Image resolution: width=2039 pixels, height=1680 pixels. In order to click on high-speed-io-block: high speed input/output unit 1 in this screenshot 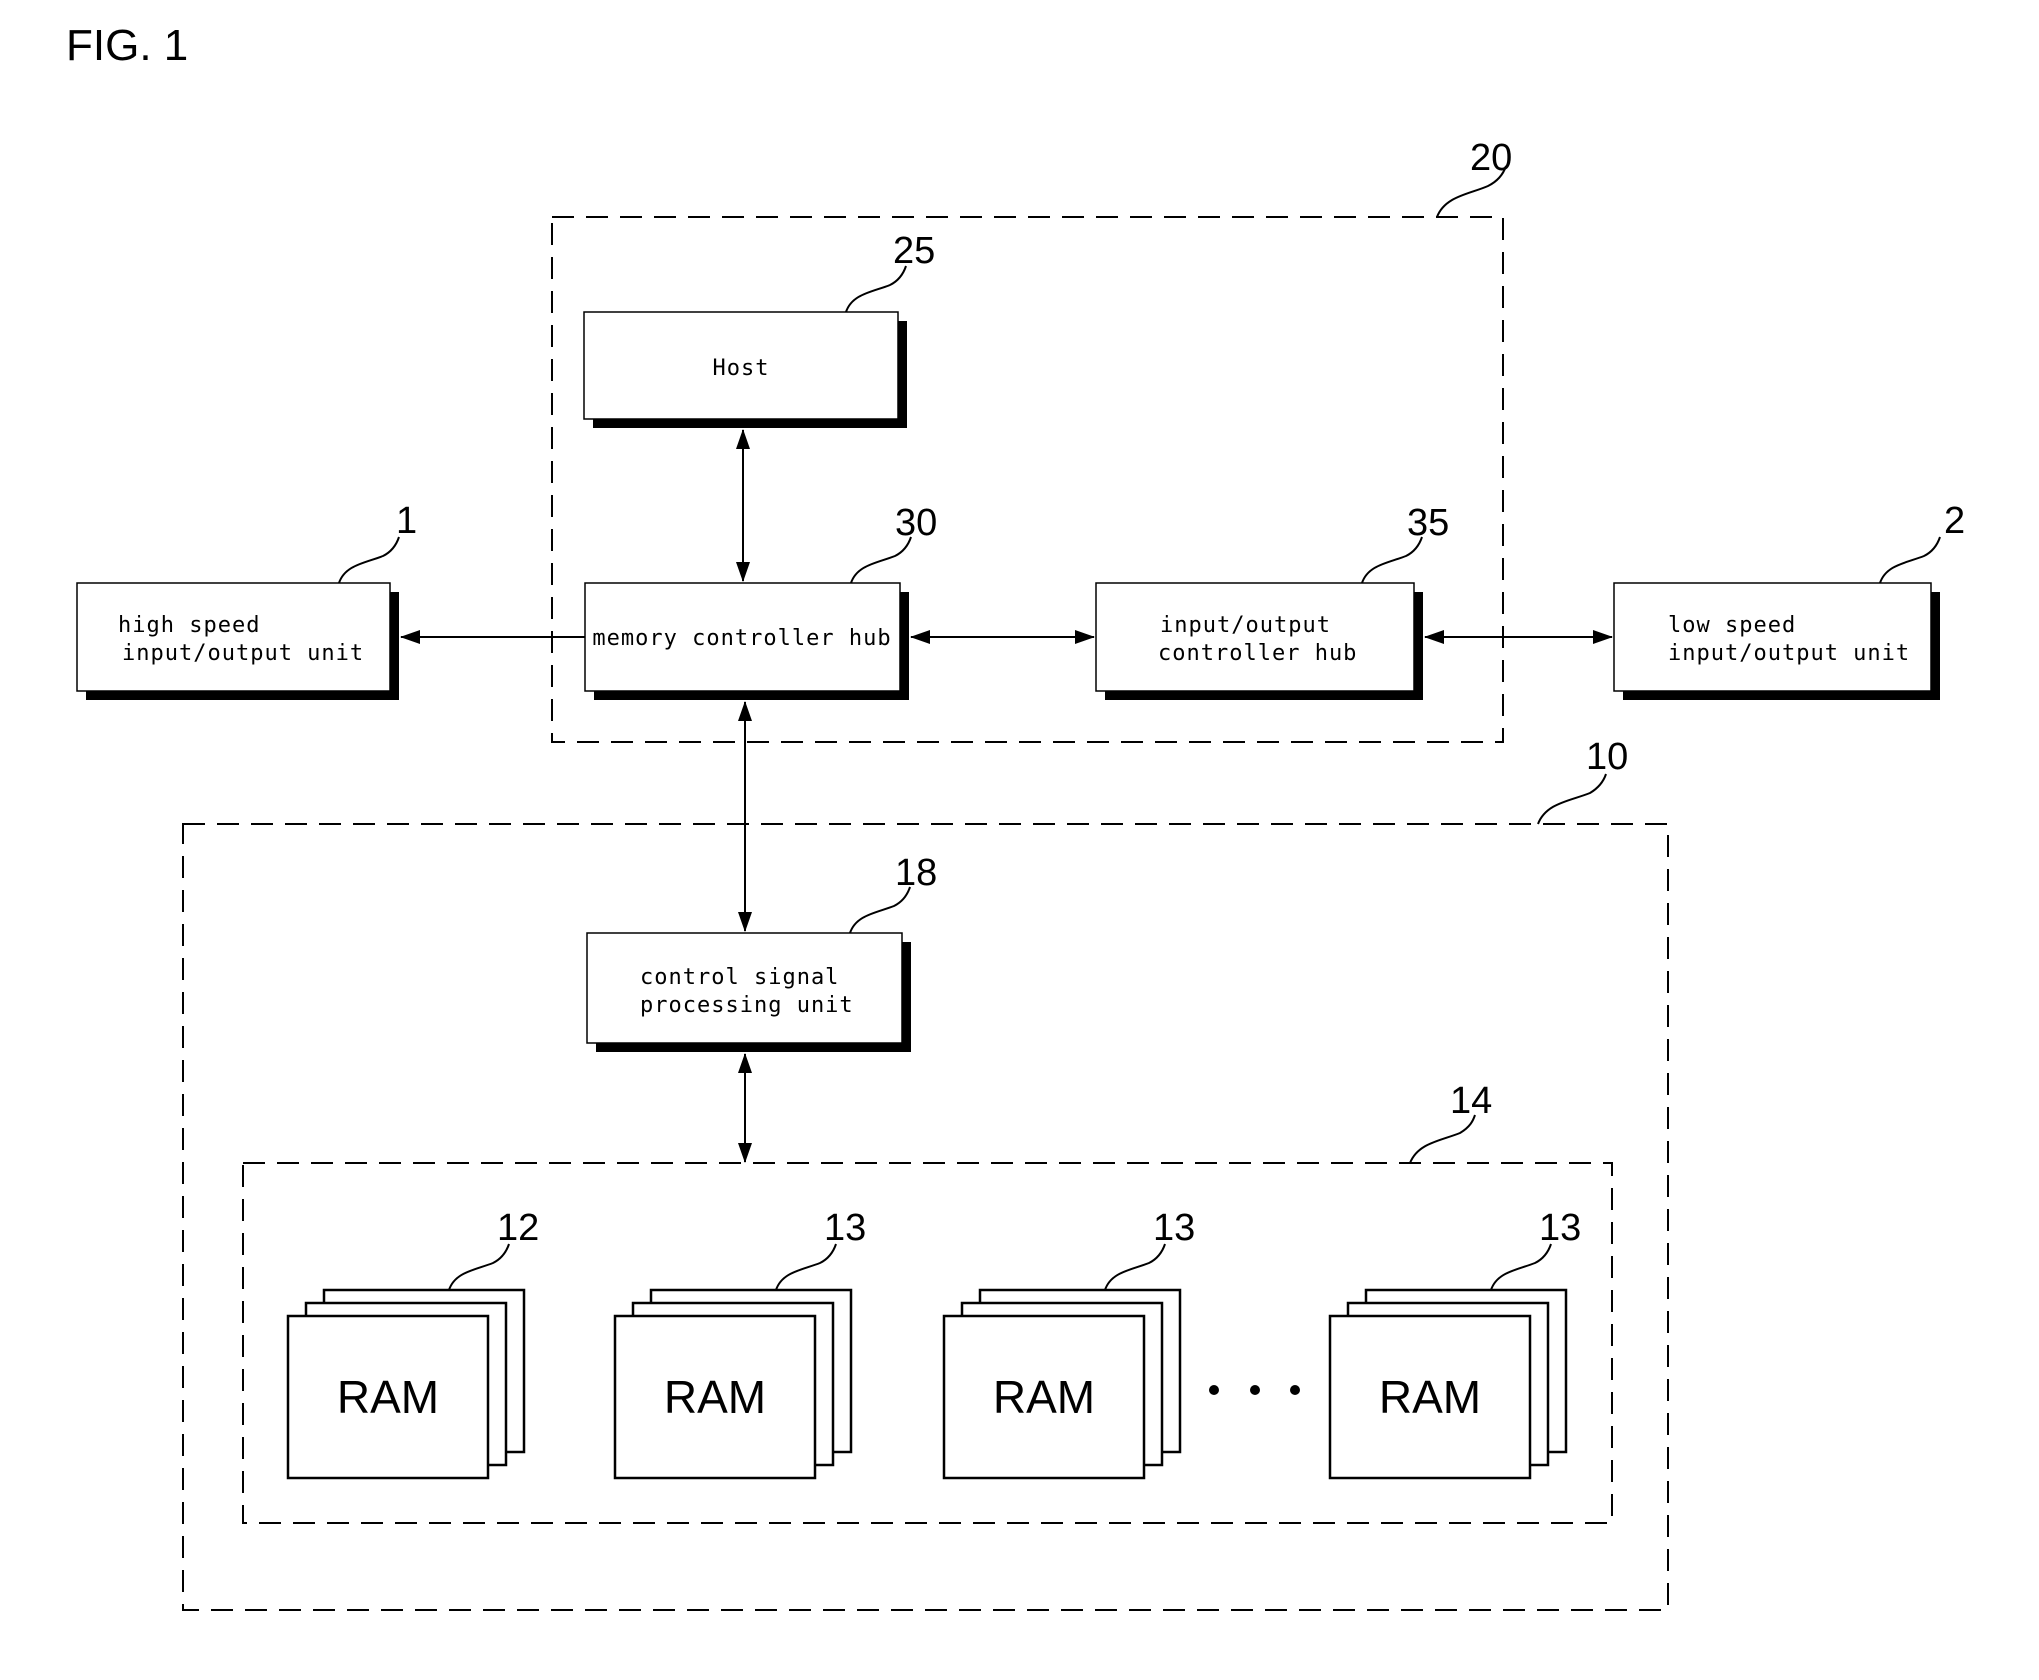, I will do `click(246, 600)`.